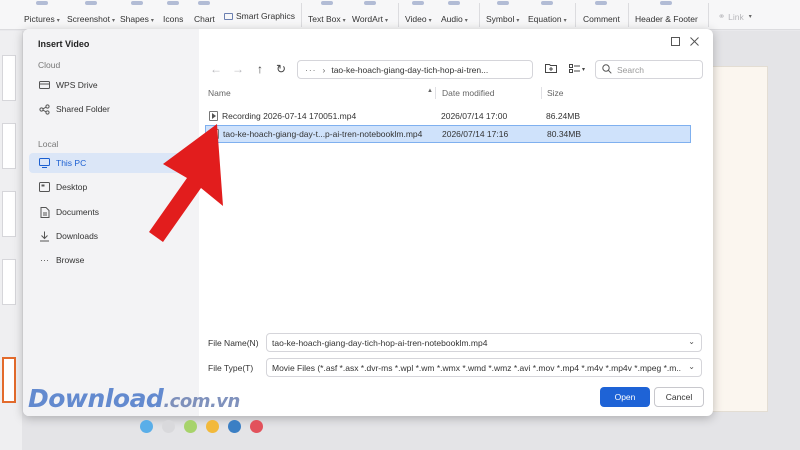 The image size is (800, 450). Describe the element at coordinates (666, 3) in the screenshot. I see `header-footer-icon` at that location.